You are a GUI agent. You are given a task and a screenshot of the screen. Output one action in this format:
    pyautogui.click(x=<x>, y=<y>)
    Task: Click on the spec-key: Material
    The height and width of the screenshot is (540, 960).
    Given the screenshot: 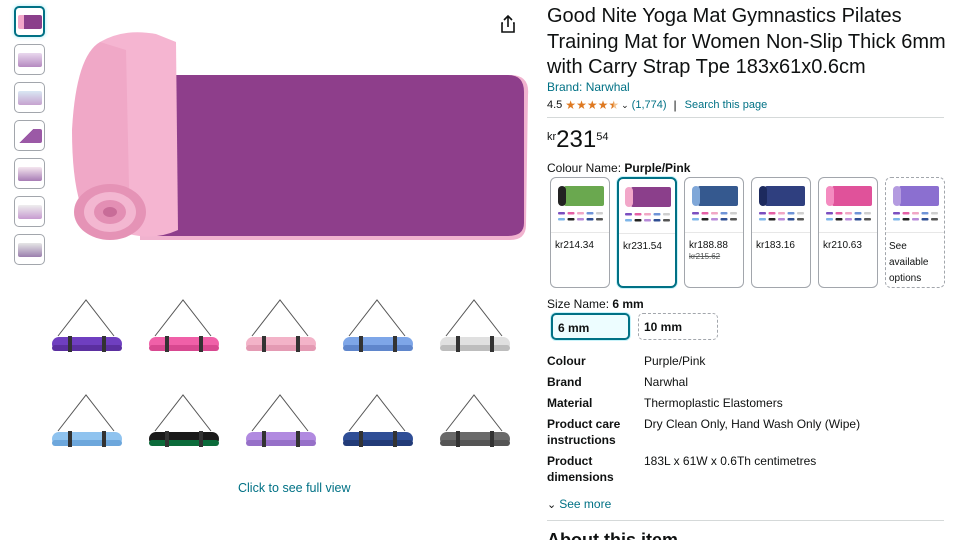 What is the action you would take?
    pyautogui.click(x=570, y=403)
    